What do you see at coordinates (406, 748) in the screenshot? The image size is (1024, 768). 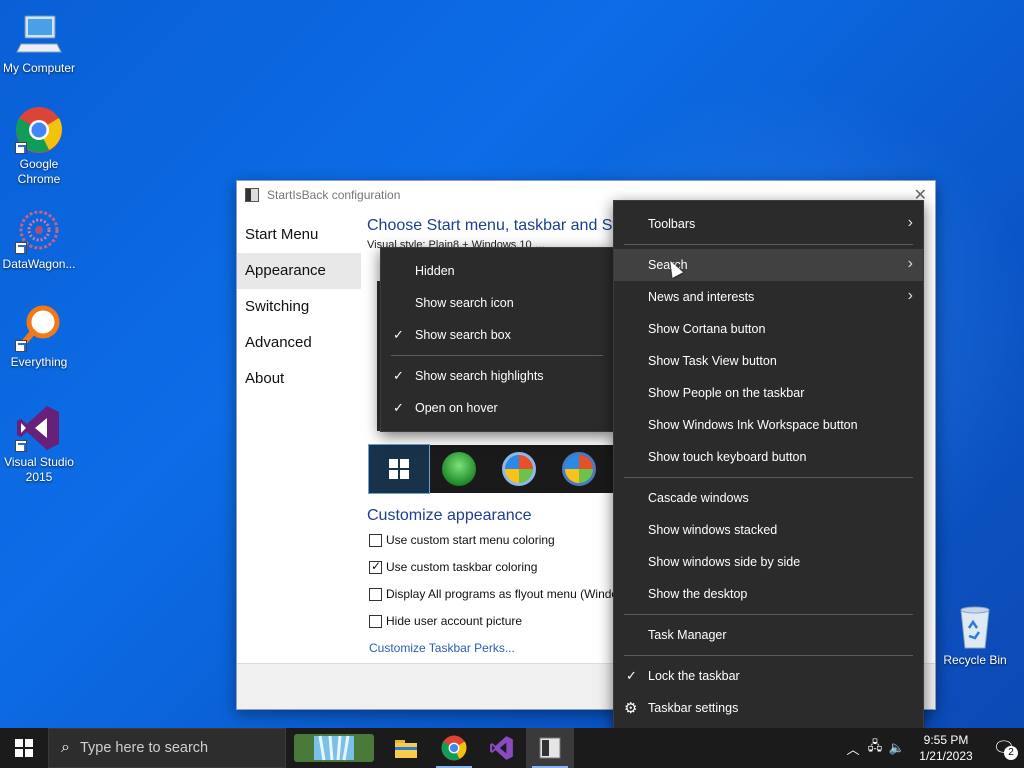 I see `taskbar-app-file-explorer` at bounding box center [406, 748].